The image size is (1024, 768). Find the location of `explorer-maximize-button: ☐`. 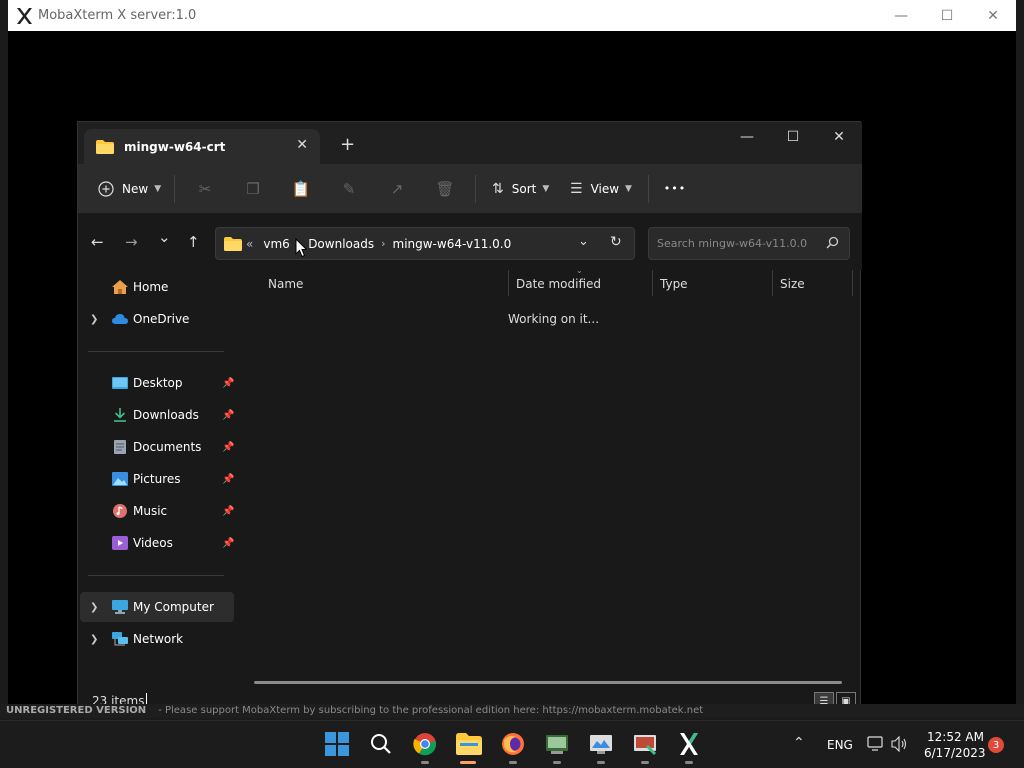

explorer-maximize-button: ☐ is located at coordinates (793, 137).